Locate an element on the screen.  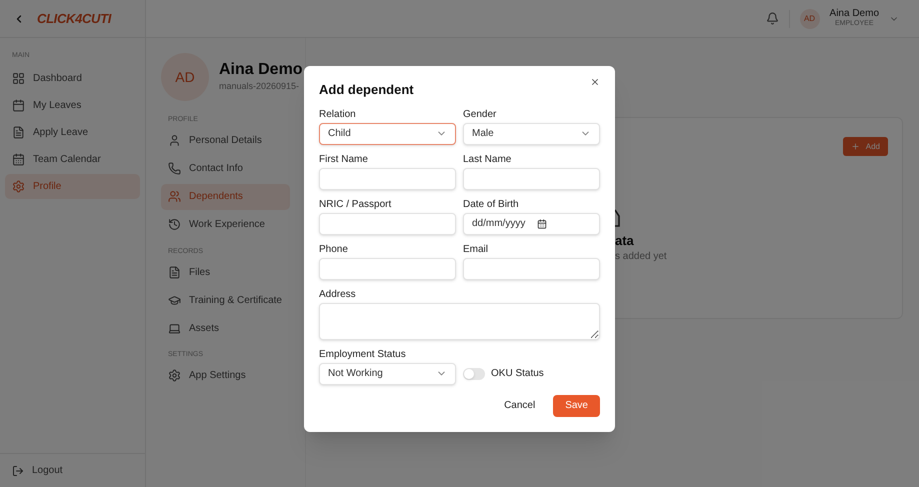
laptop-icon is located at coordinates (174, 328).